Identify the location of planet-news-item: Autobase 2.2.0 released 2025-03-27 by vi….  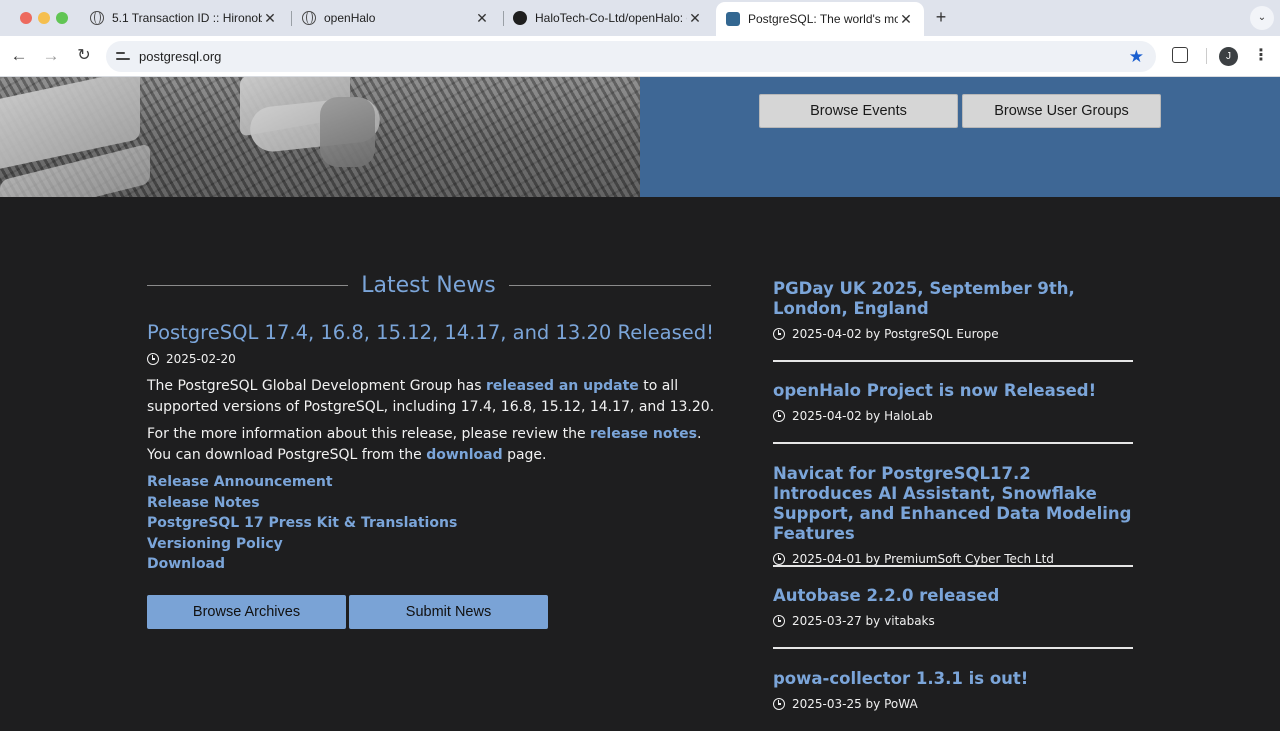
(953, 607).